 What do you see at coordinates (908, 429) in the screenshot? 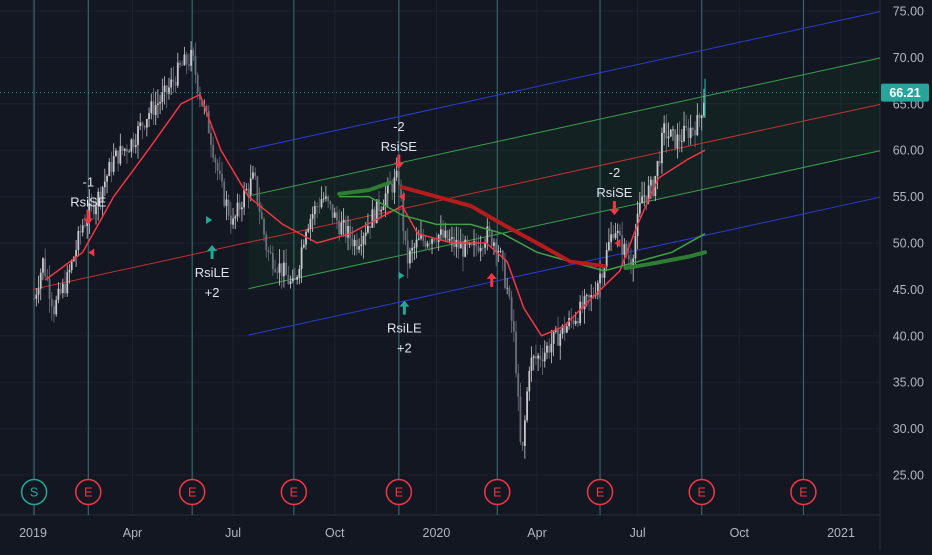
I see `y-tick-label: 30.00` at bounding box center [908, 429].